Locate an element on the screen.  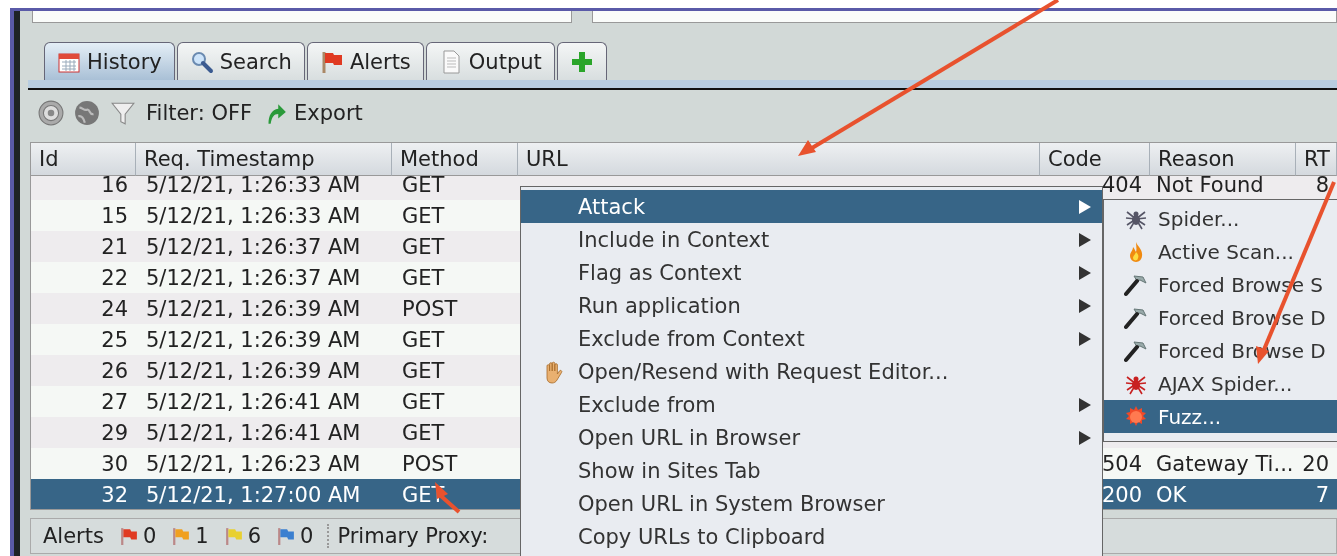
table-cell: 25 is located at coordinates (114, 339).